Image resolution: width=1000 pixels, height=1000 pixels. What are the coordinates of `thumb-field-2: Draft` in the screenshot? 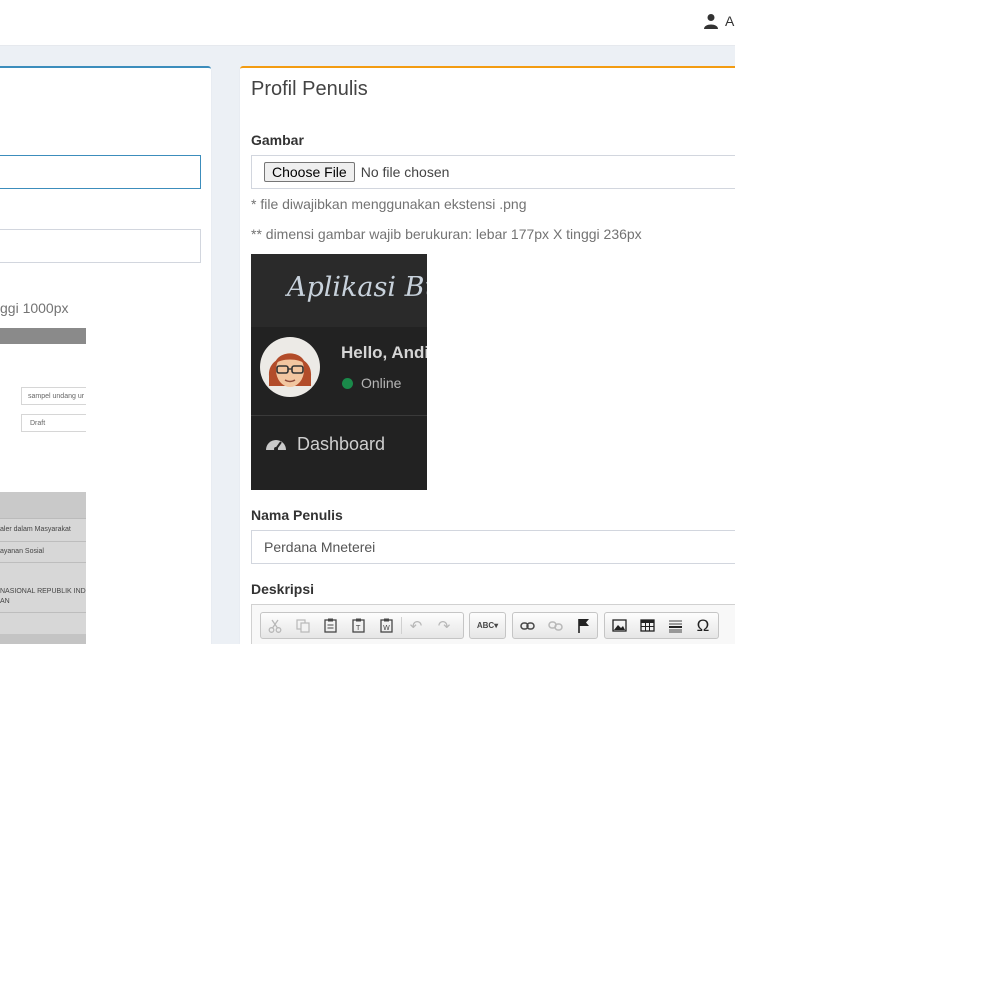 It's located at (53, 423).